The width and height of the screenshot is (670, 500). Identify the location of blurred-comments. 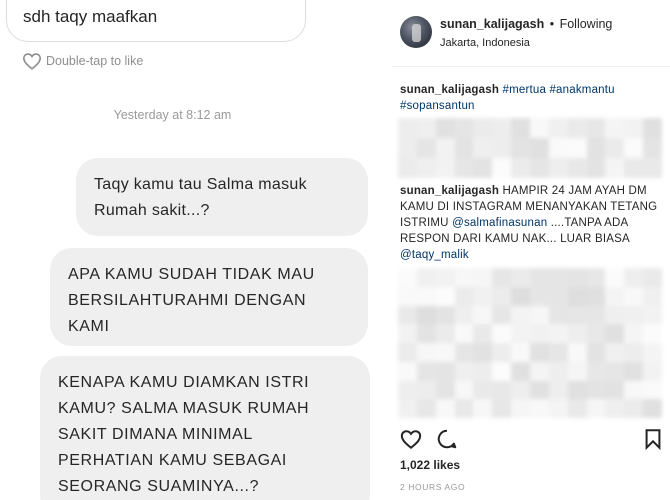
(530, 343).